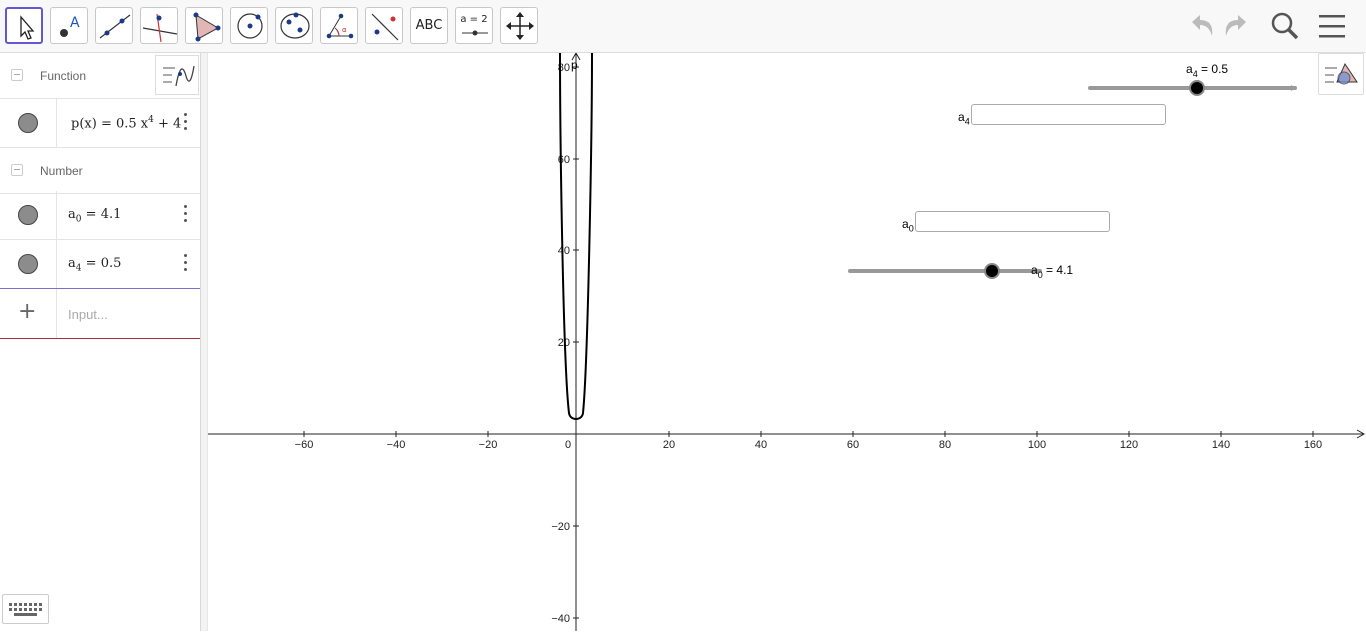  What do you see at coordinates (27, 27) in the screenshot?
I see `cursor-arrow-icon` at bounding box center [27, 27].